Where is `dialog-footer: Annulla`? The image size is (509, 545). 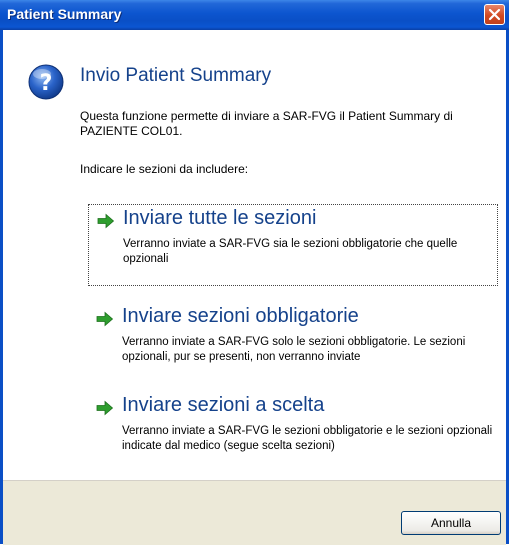
dialog-footer: Annulla is located at coordinates (254, 512).